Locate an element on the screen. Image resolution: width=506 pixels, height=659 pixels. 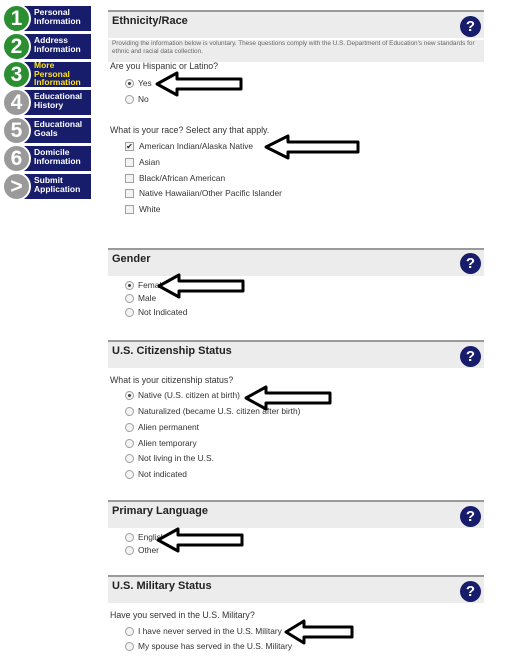
option-label: Asian is located at coordinates (149, 162).